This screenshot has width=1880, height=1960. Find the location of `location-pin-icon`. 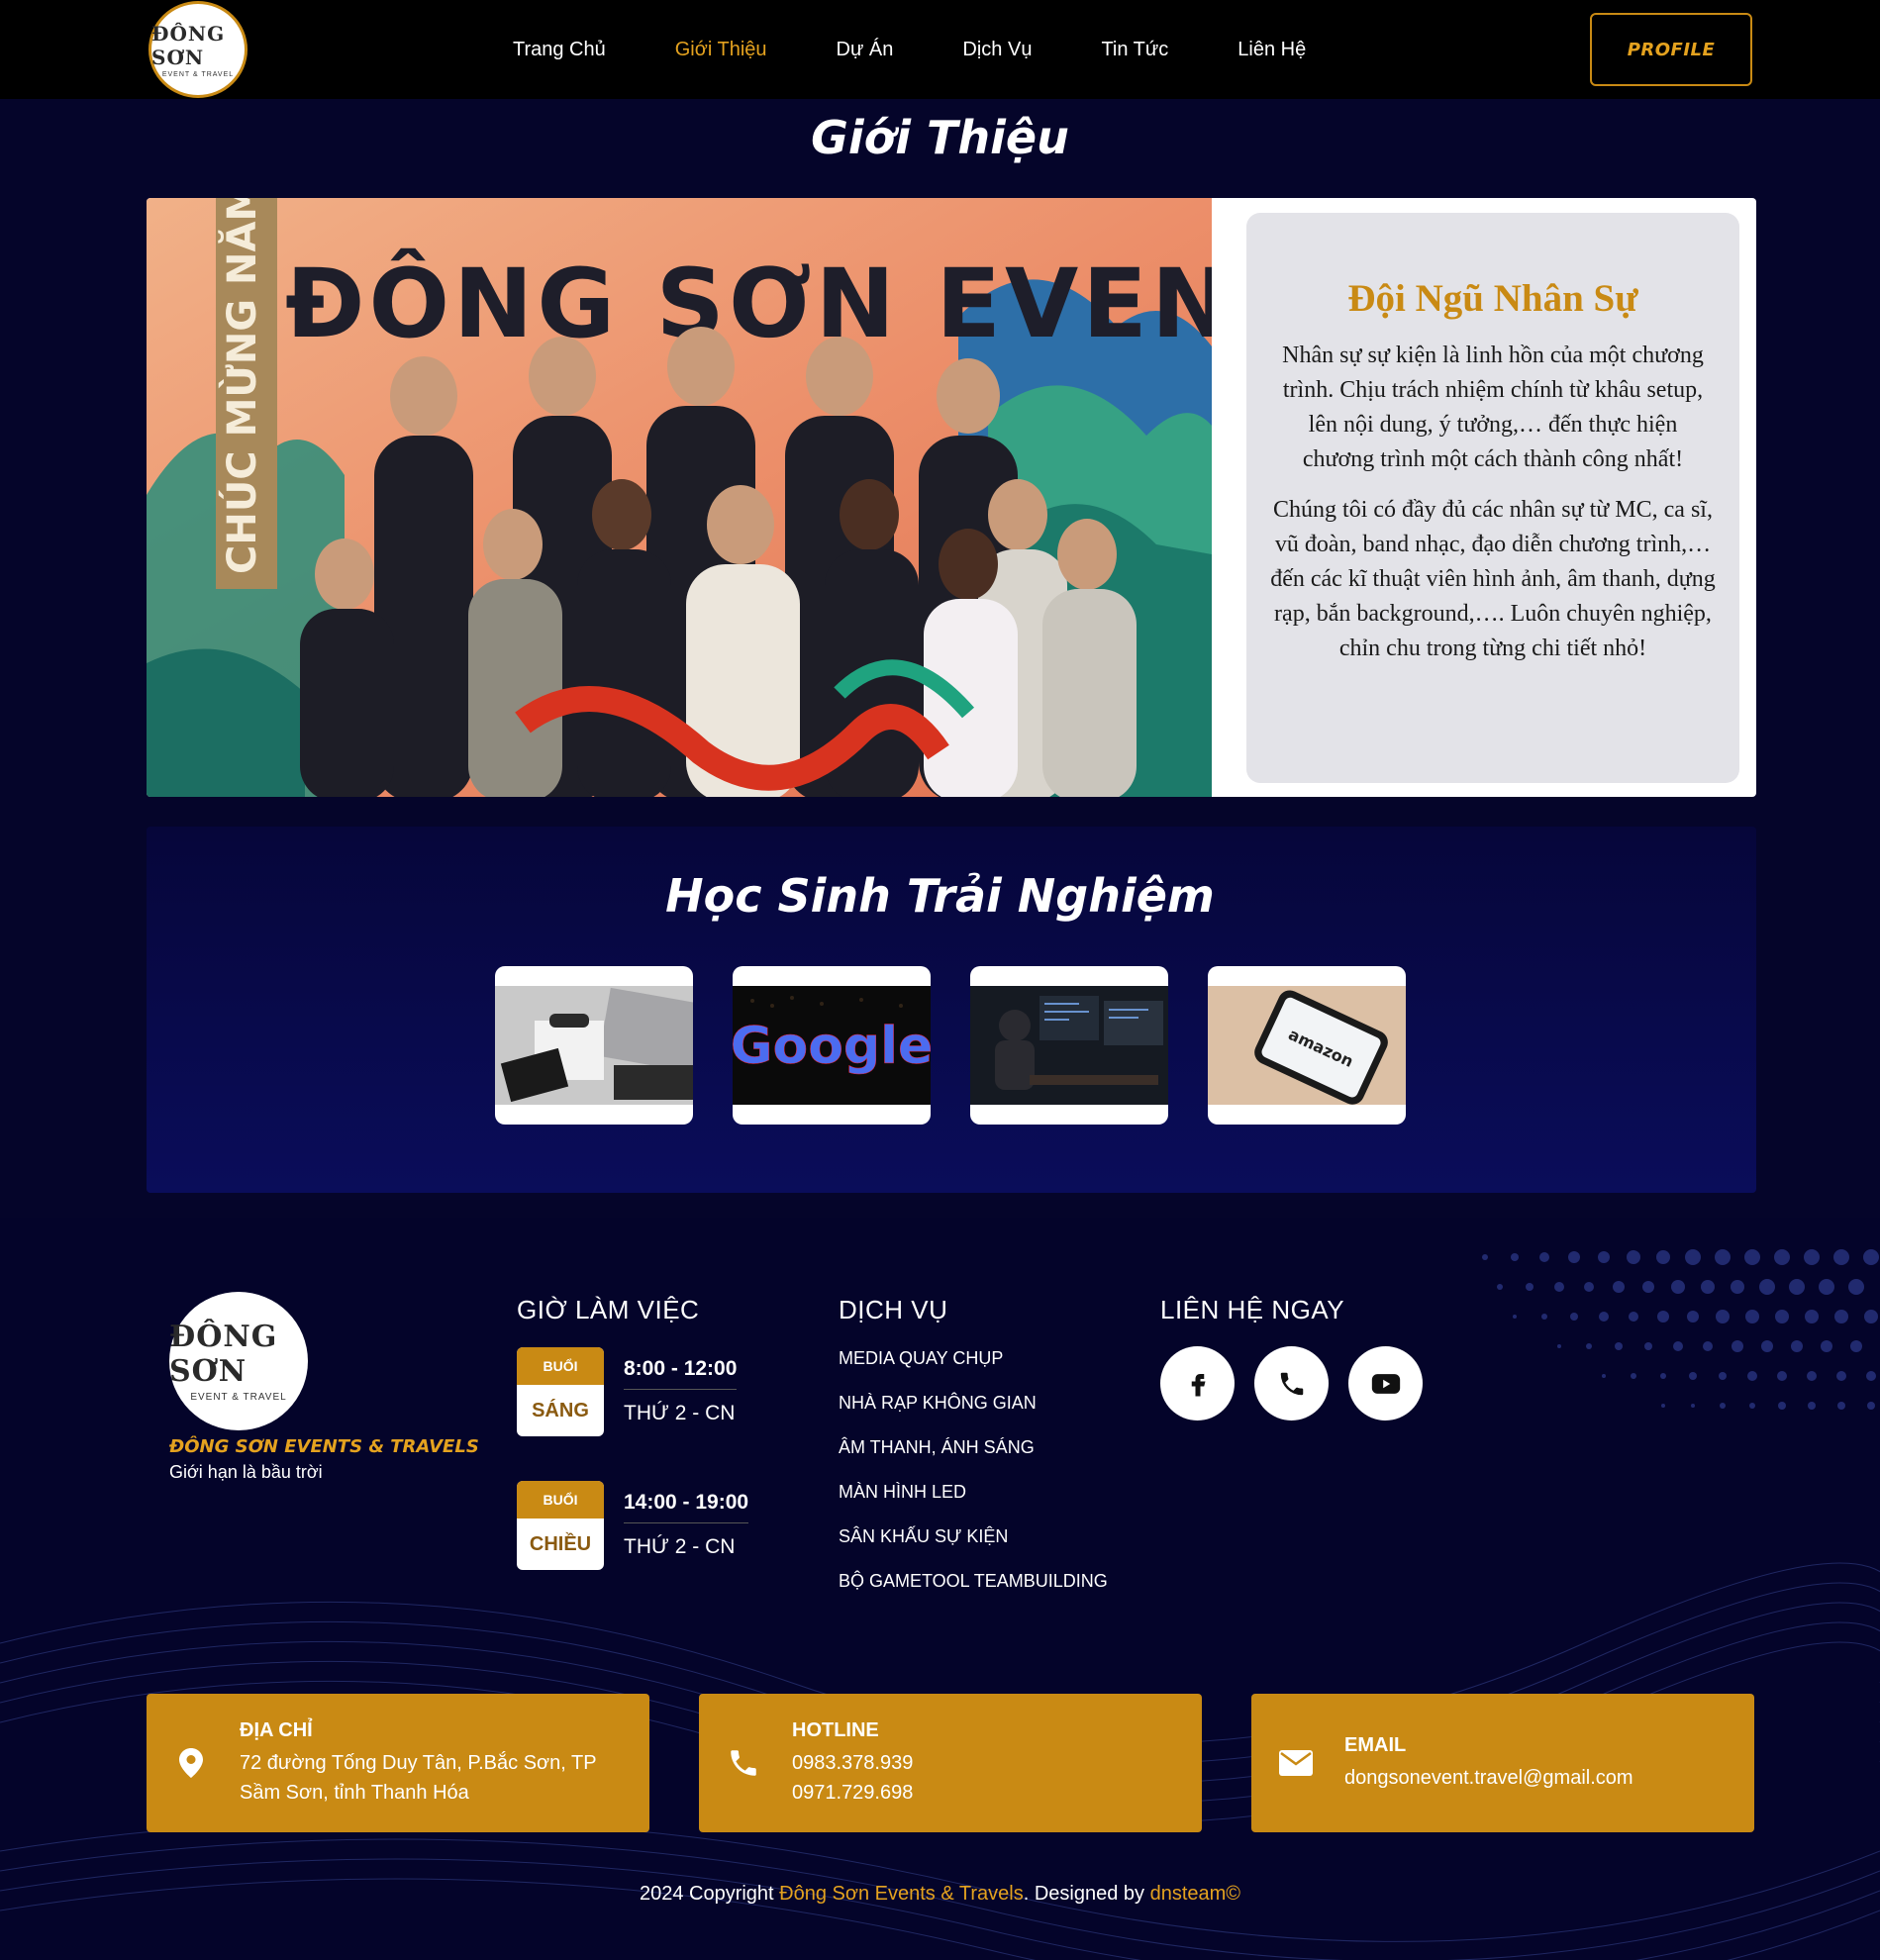

location-pin-icon is located at coordinates (191, 1763).